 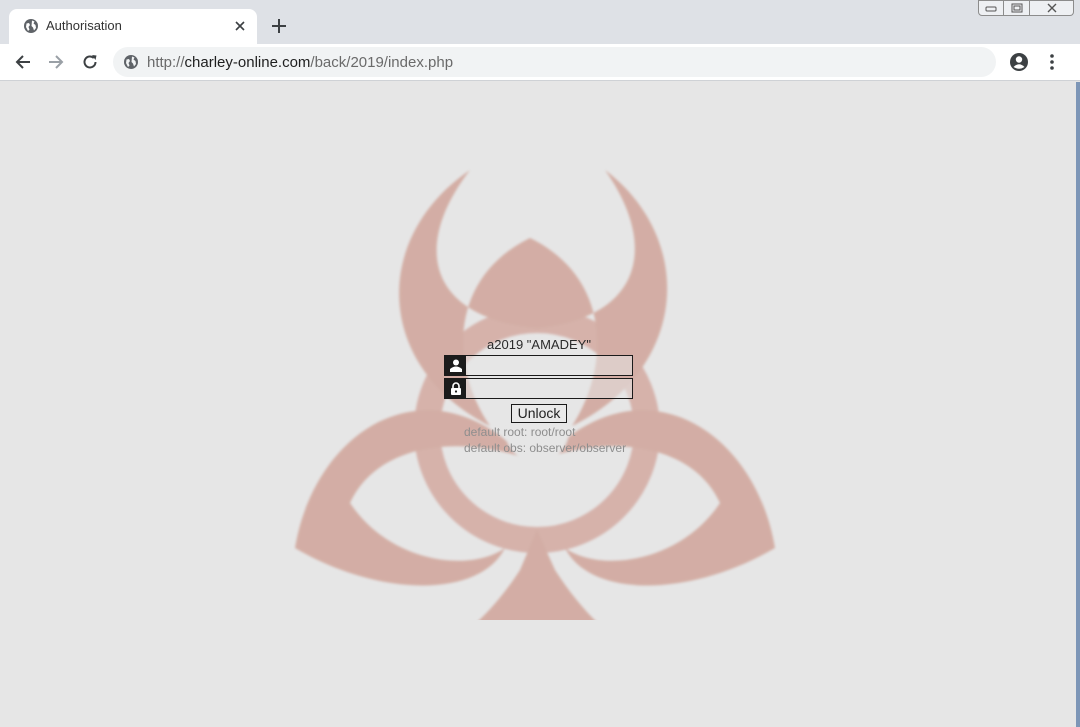 What do you see at coordinates (455, 365) in the screenshot?
I see `user-icon` at bounding box center [455, 365].